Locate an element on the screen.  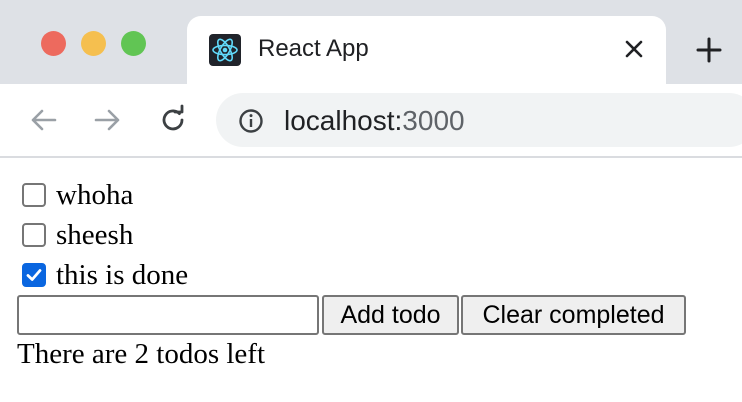
todo-item: whoha is located at coordinates (77, 195).